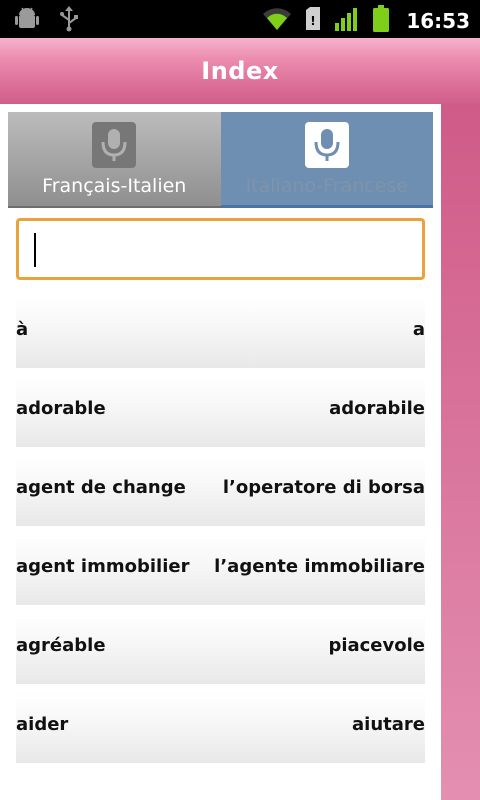 The width and height of the screenshot is (480, 800). What do you see at coordinates (220, 723) in the screenshot?
I see `list-item: aider aiutare` at bounding box center [220, 723].